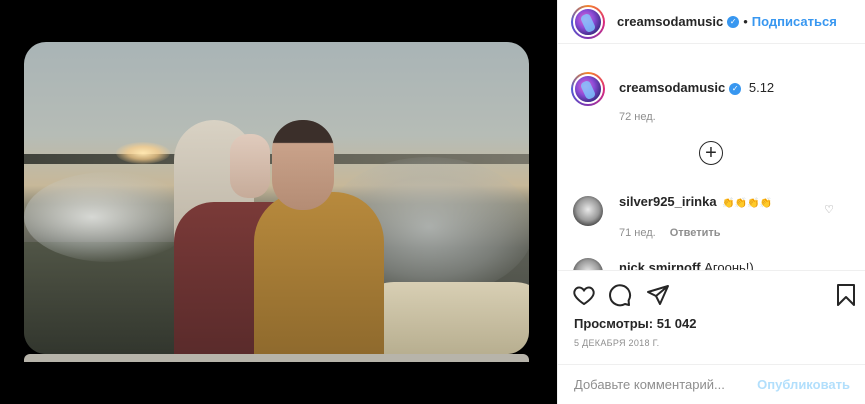 The height and width of the screenshot is (404, 865). I want to click on post-header: creamsodamusic ✓ • Подписаться, so click(711, 22).